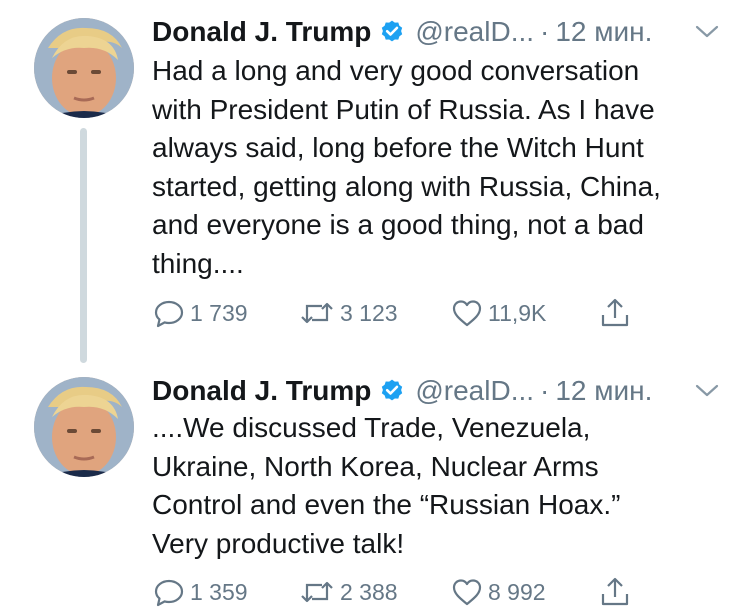 The image size is (750, 616). I want to click on reply-button: 1 739, so click(200, 313).